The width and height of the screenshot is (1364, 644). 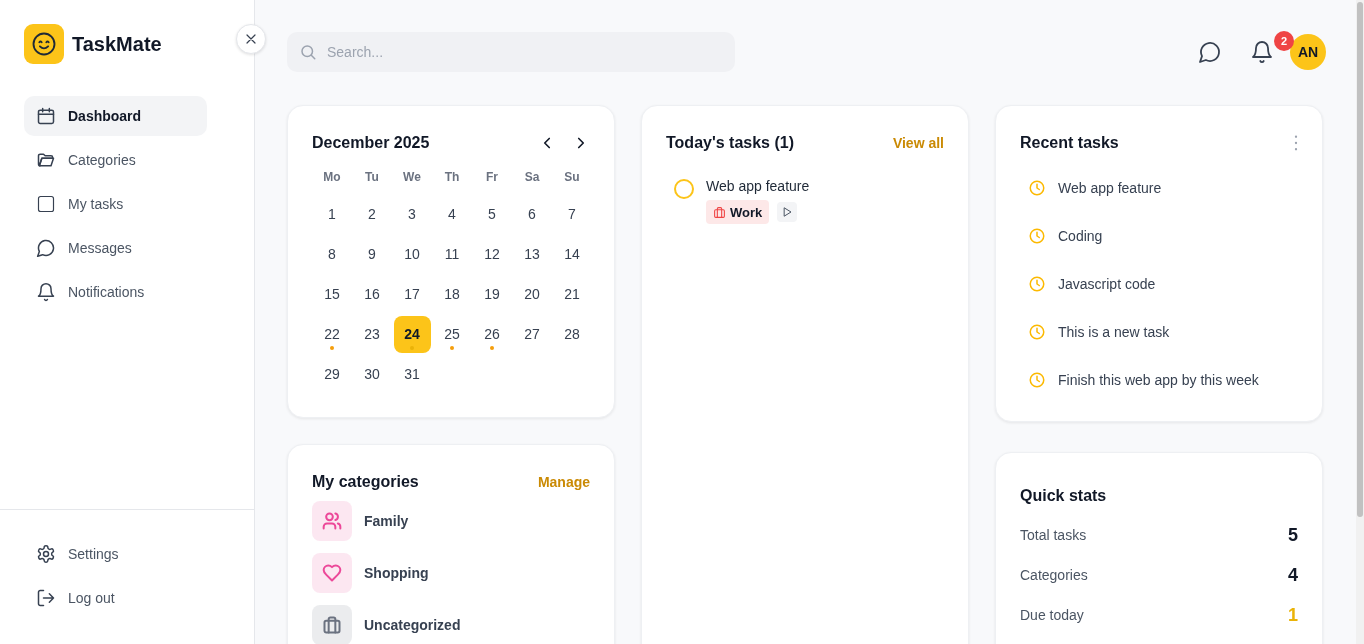 What do you see at coordinates (1053, 535) in the screenshot?
I see `stat-label: Total tasks` at bounding box center [1053, 535].